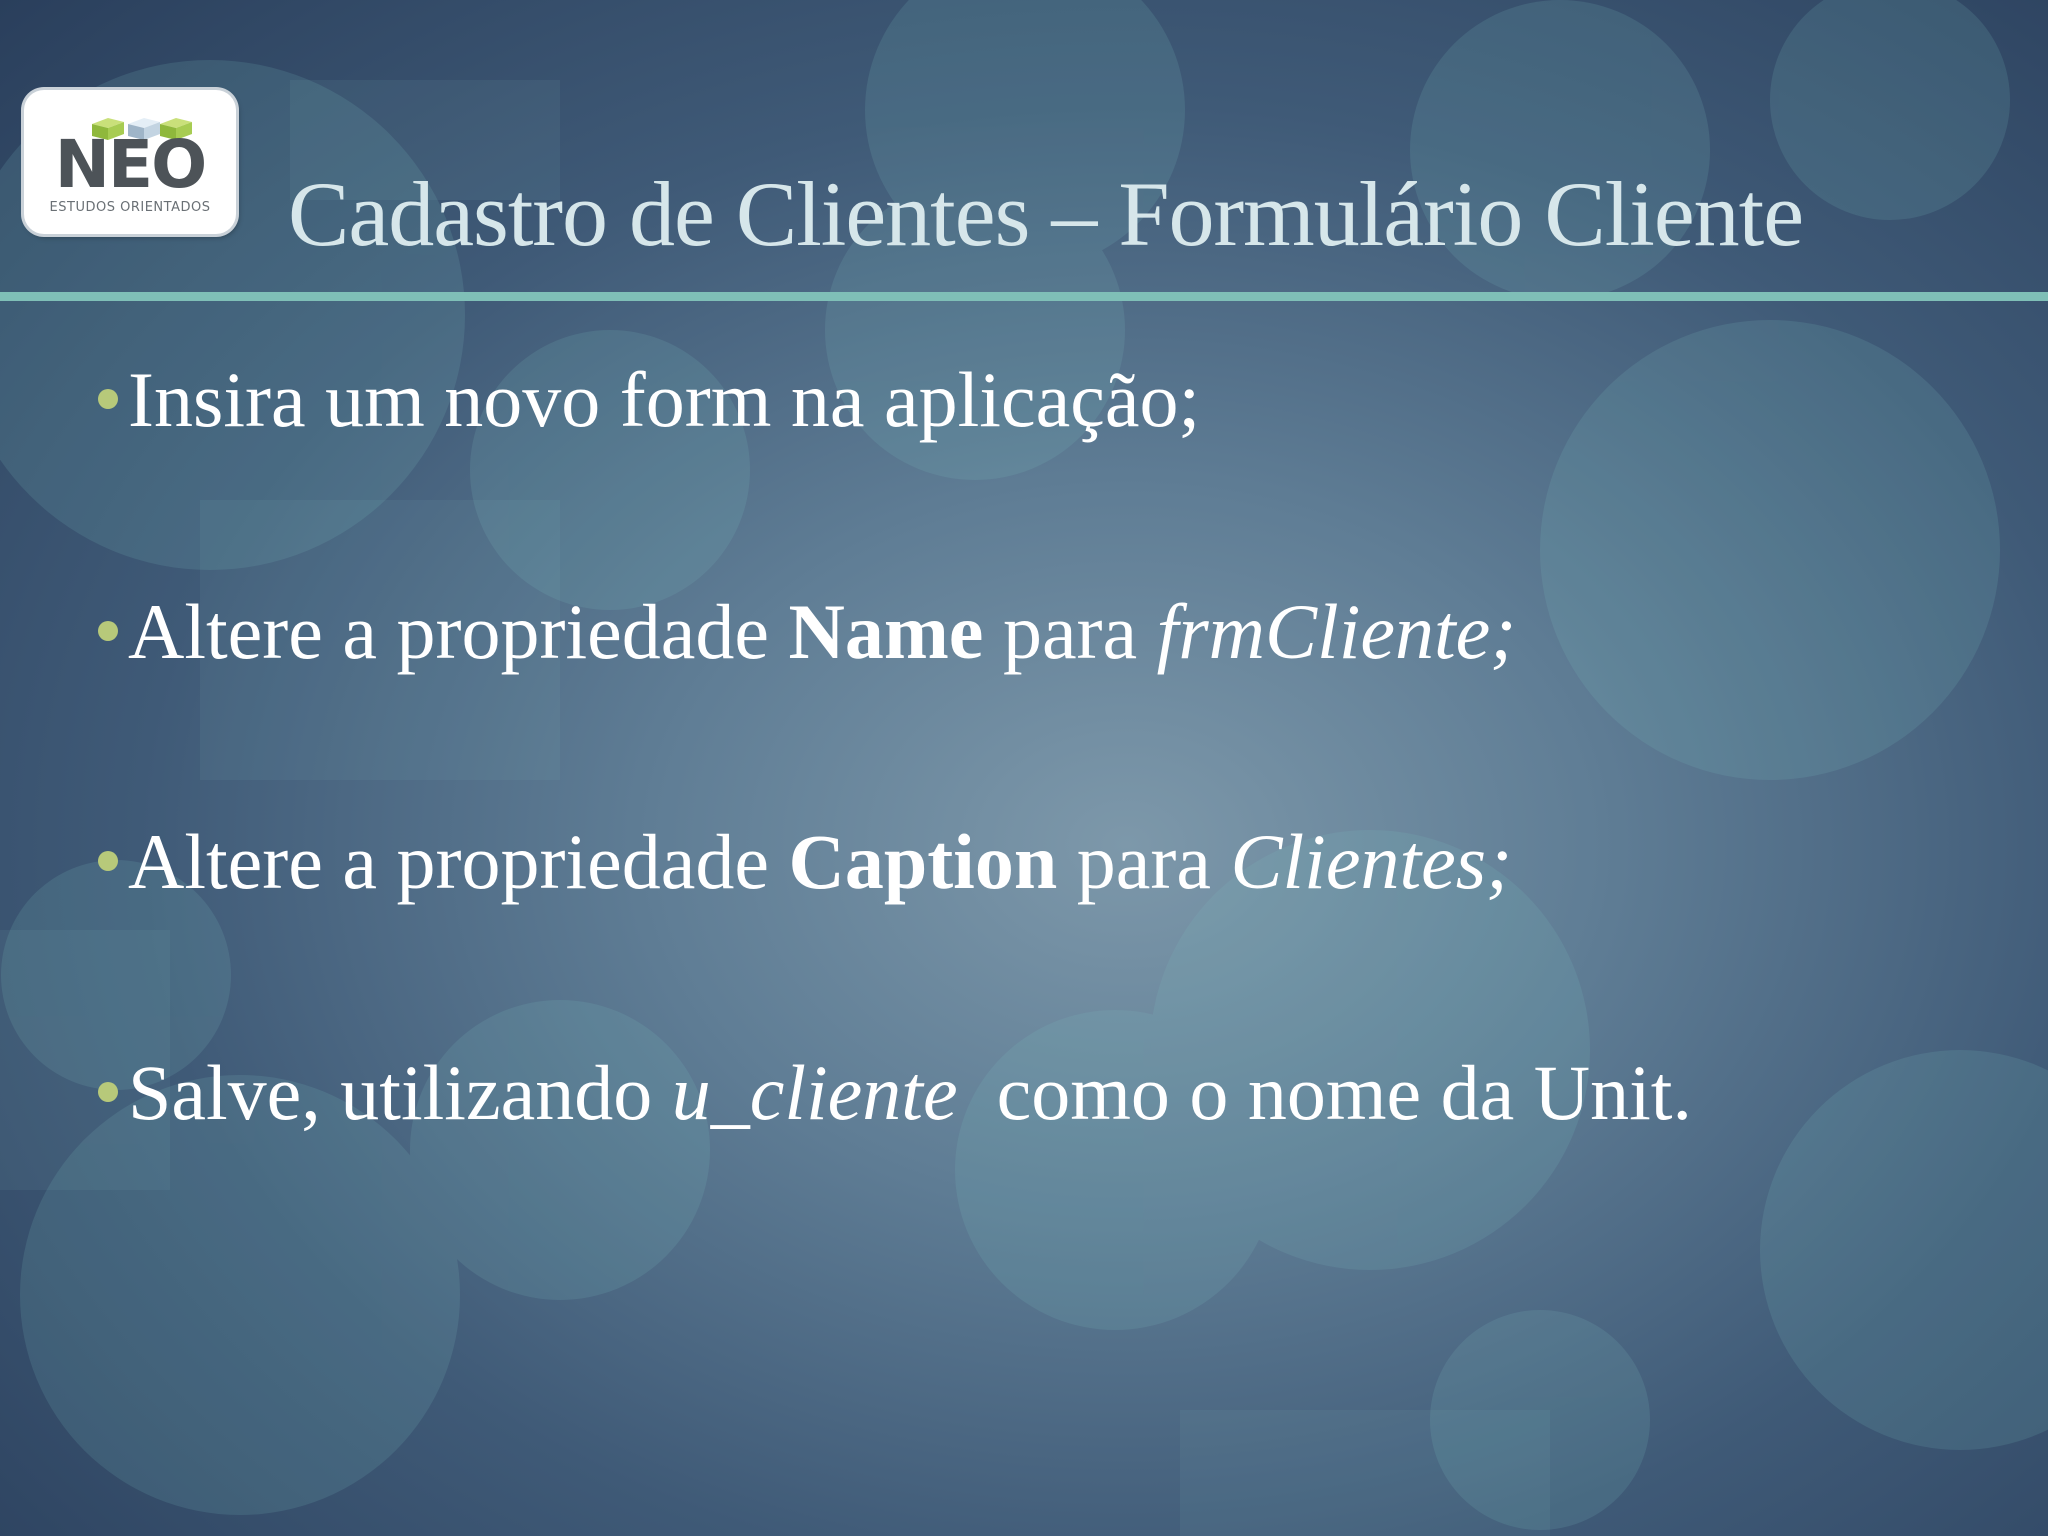  I want to click on bullet-text: Insira um novo form na aplicação;, so click(664, 399).